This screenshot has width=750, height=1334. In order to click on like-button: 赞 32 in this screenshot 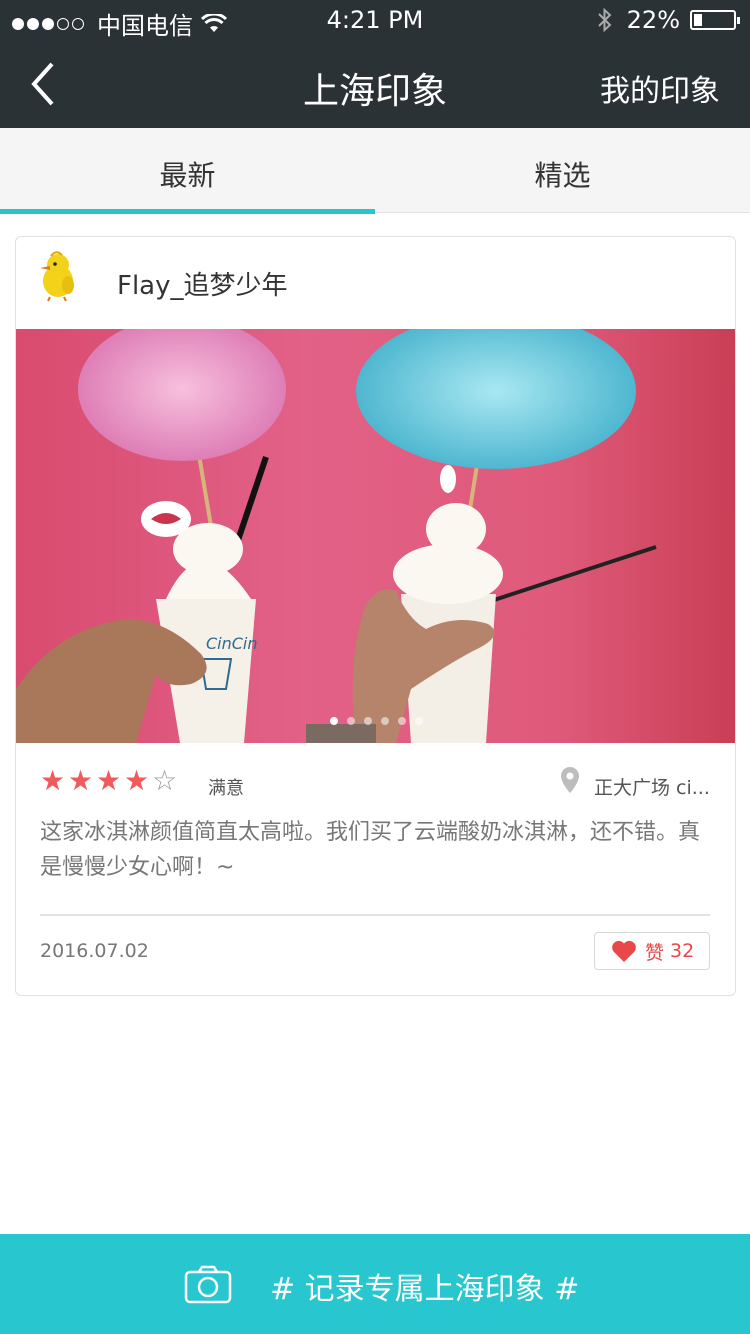, I will do `click(652, 951)`.